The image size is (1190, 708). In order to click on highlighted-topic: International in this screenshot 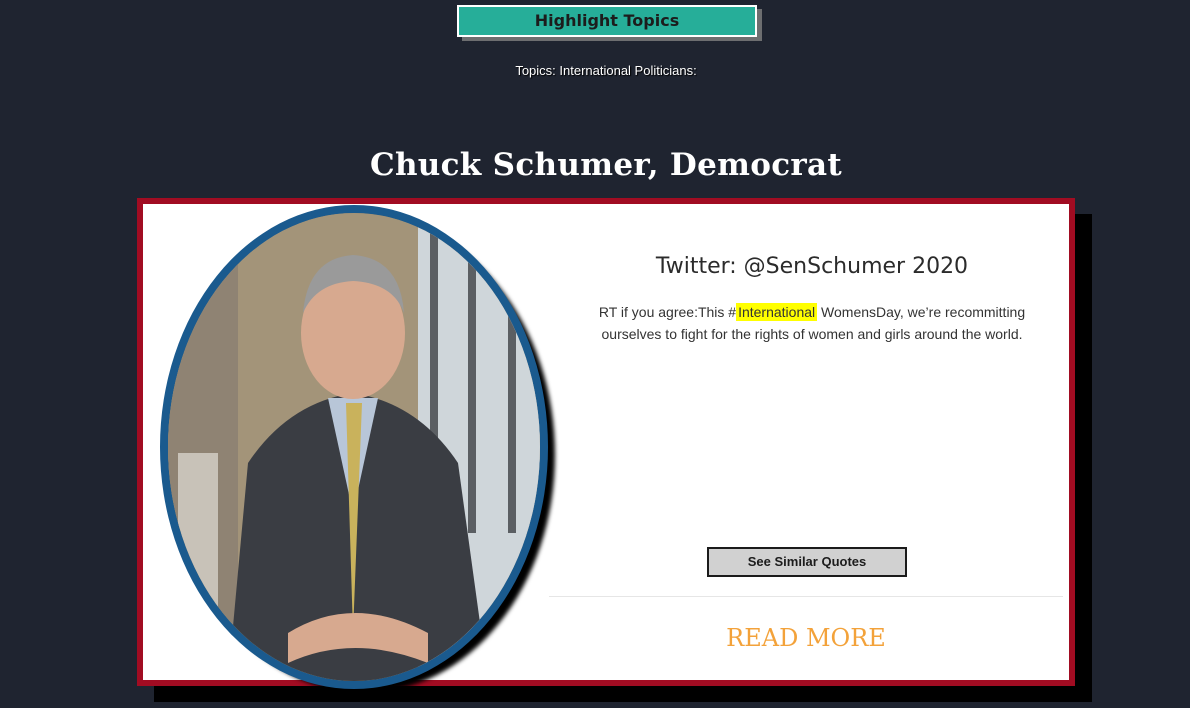, I will do `click(777, 312)`.